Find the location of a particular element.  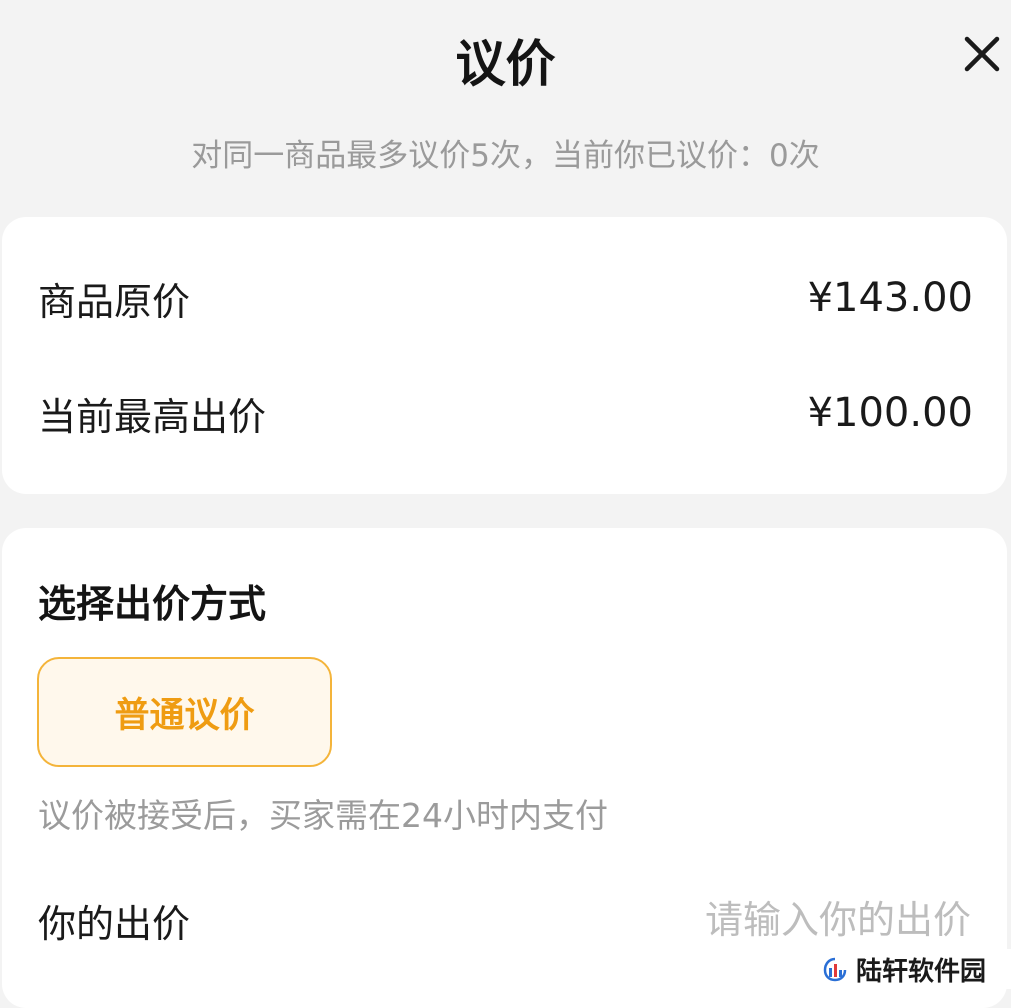

highest-bid-label: 当前最高出价 is located at coordinates (152, 416).